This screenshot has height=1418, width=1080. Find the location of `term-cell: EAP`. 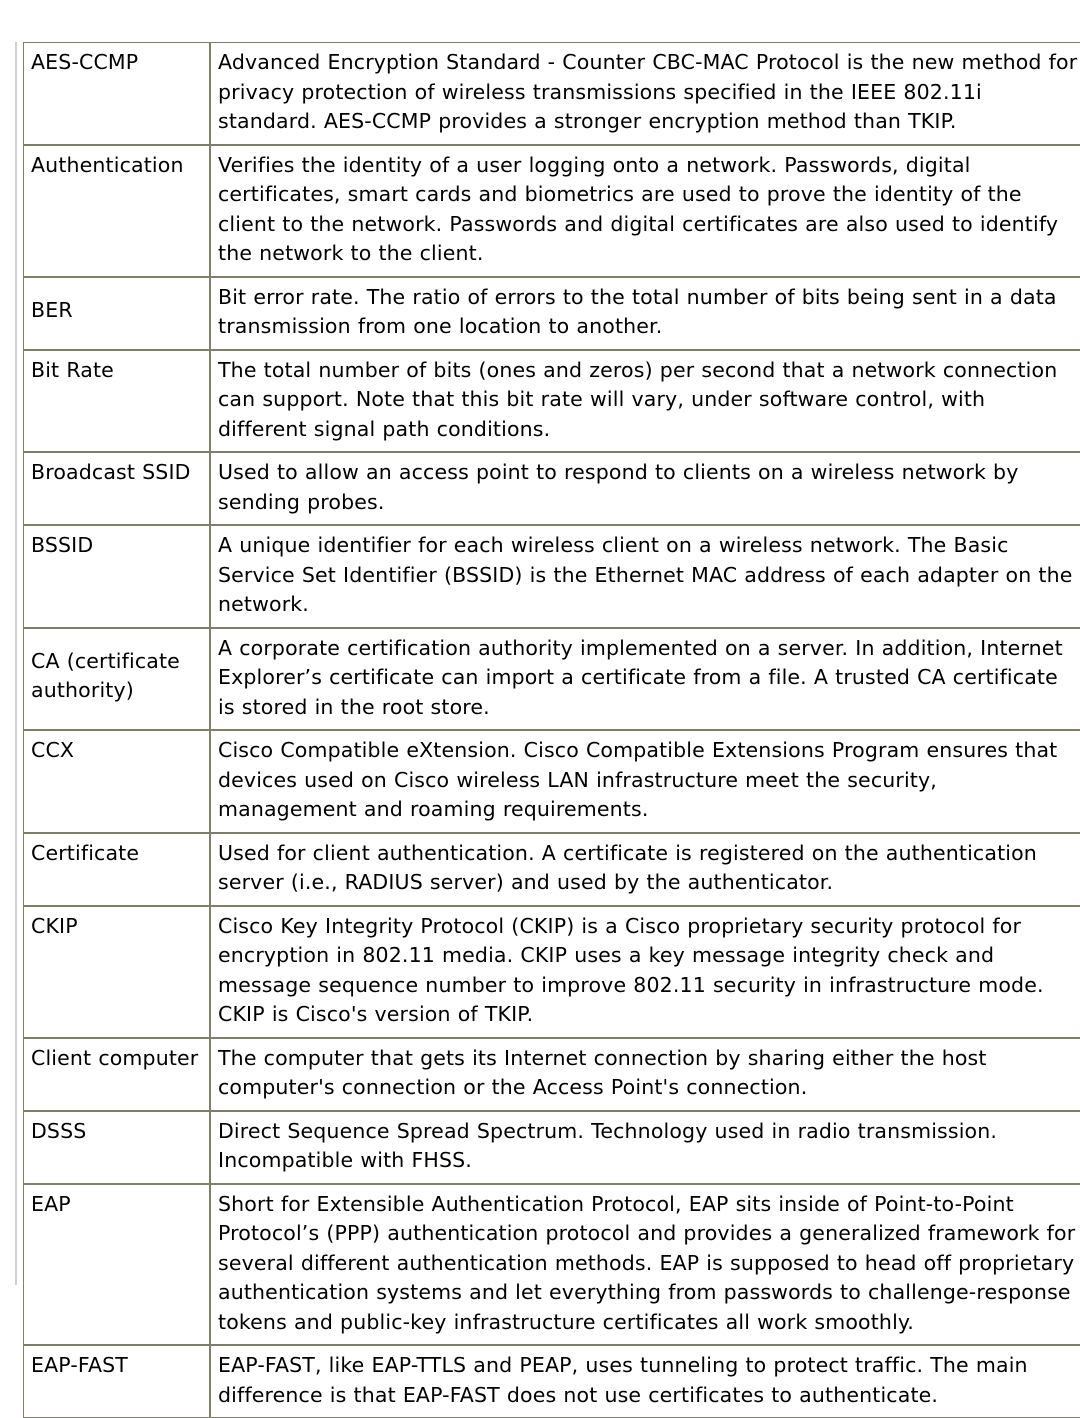

term-cell: EAP is located at coordinates (116, 1264).